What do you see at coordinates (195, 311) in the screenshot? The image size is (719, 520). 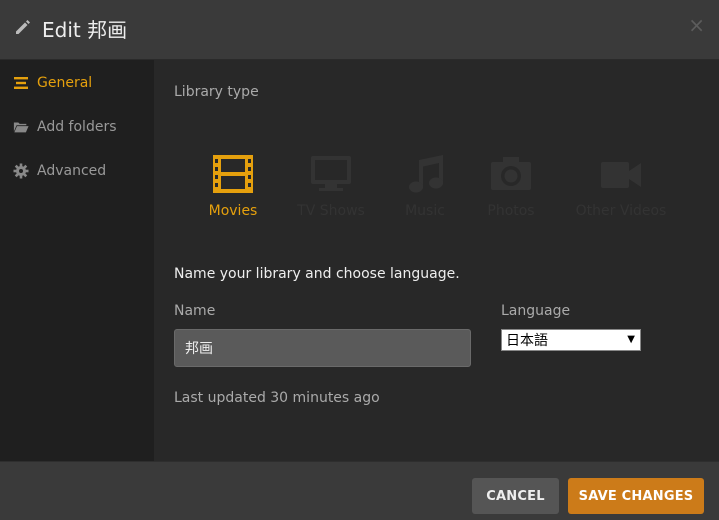 I see `name-field-label: Name` at bounding box center [195, 311].